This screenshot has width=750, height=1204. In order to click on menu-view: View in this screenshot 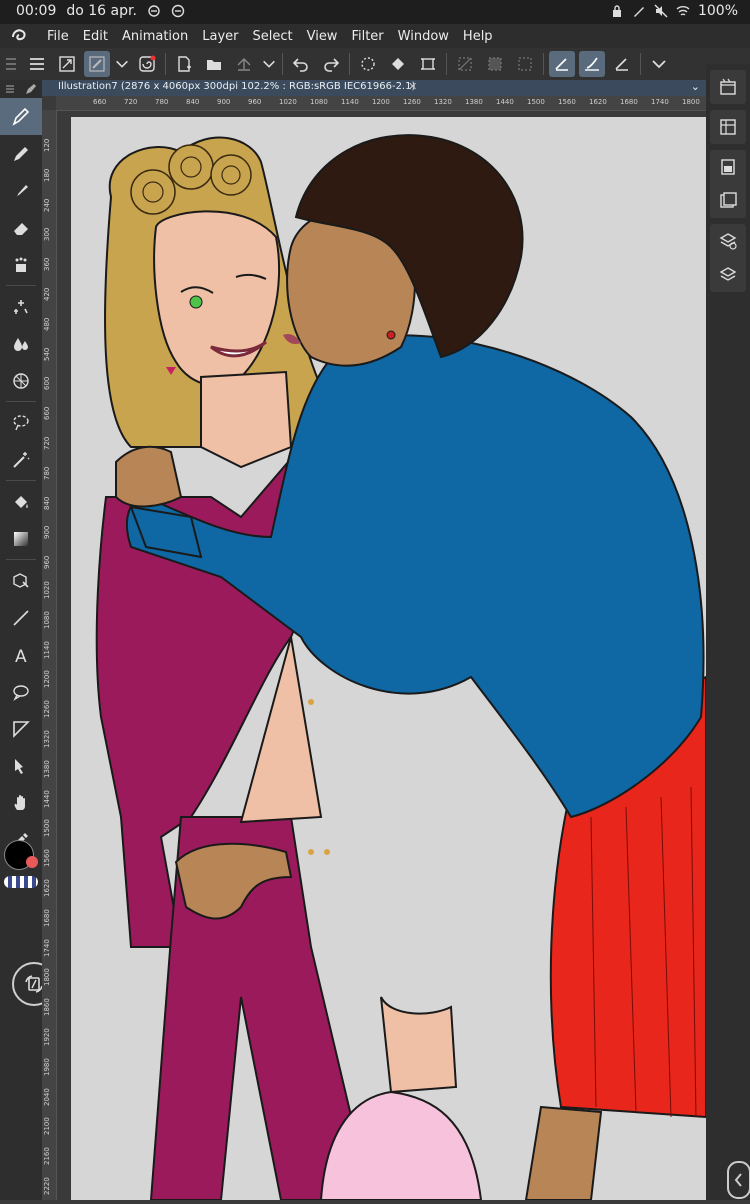, I will do `click(322, 36)`.